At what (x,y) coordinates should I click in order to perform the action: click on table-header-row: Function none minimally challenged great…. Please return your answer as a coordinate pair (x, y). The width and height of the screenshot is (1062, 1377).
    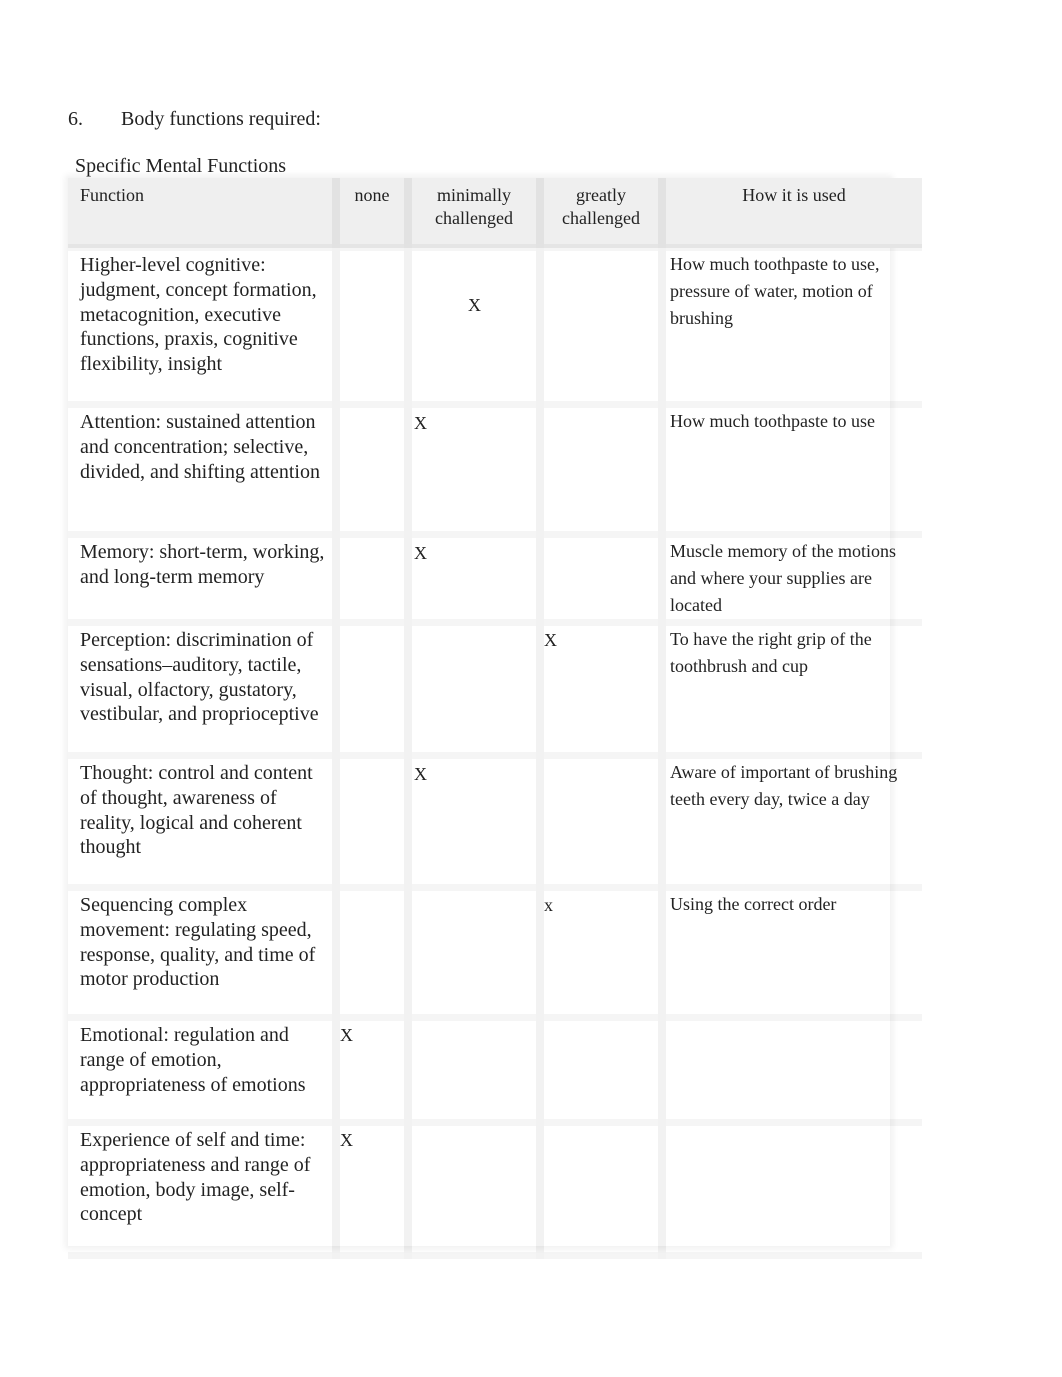
    Looking at the image, I should click on (495, 214).